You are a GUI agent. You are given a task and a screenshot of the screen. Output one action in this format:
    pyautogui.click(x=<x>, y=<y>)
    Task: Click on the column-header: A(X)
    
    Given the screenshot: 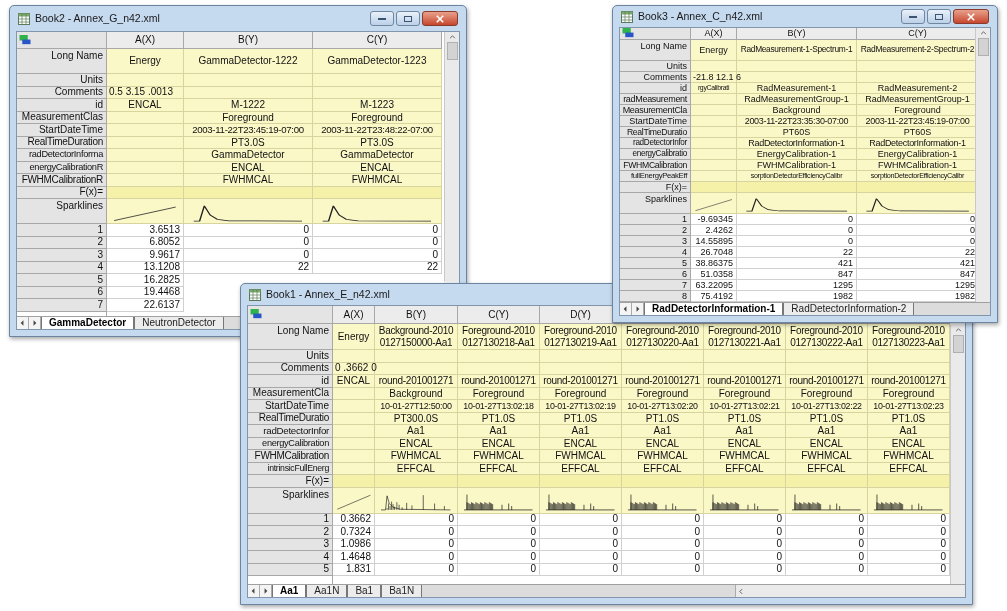 What is the action you would take?
    pyautogui.click(x=145, y=40)
    